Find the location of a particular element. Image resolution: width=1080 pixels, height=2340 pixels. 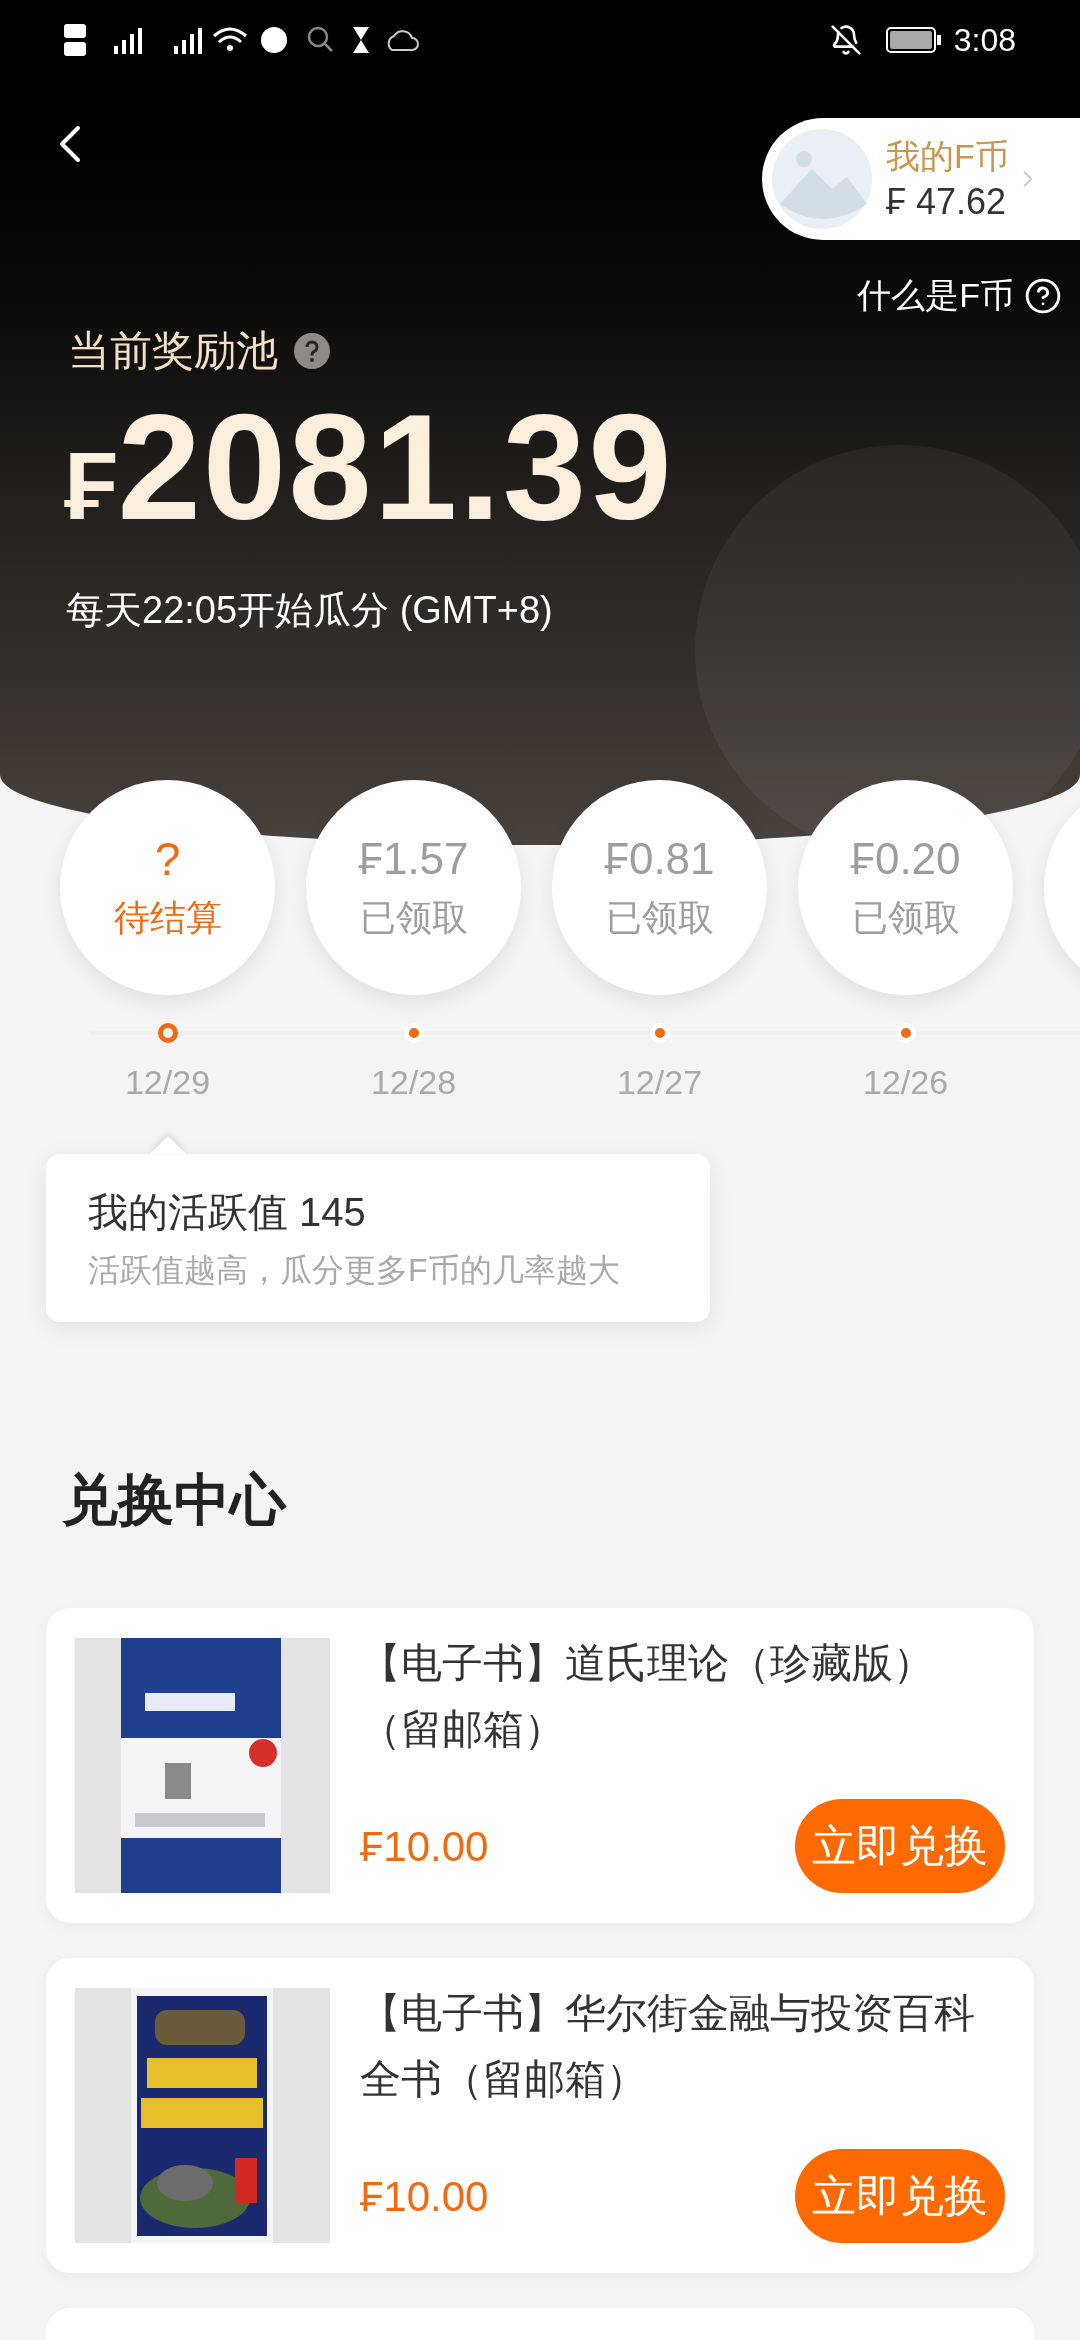

reward-amount: ₣0.81 is located at coordinates (659, 858).